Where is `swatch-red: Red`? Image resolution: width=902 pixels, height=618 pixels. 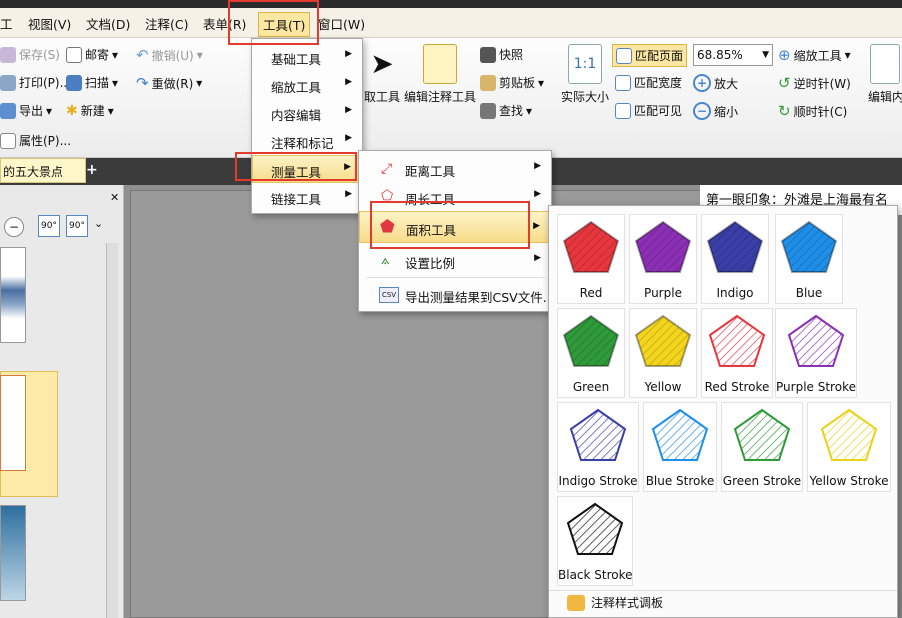 swatch-red: Red is located at coordinates (591, 259).